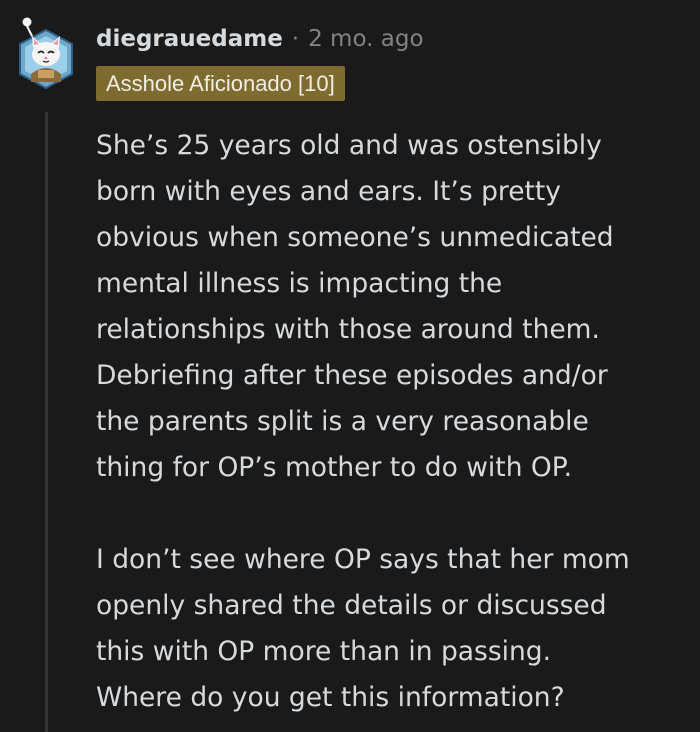 This screenshot has height=732, width=700. What do you see at coordinates (220, 83) in the screenshot?
I see `user-flair: Asshole Aficionado [10]` at bounding box center [220, 83].